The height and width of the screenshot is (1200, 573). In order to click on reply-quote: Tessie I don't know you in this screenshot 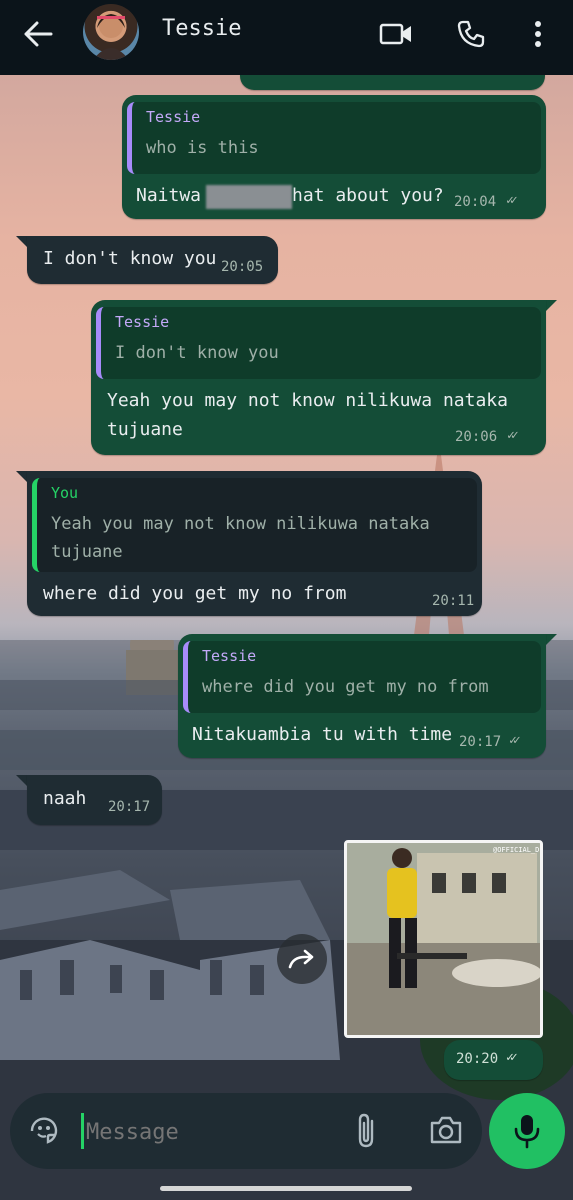, I will do `click(318, 343)`.